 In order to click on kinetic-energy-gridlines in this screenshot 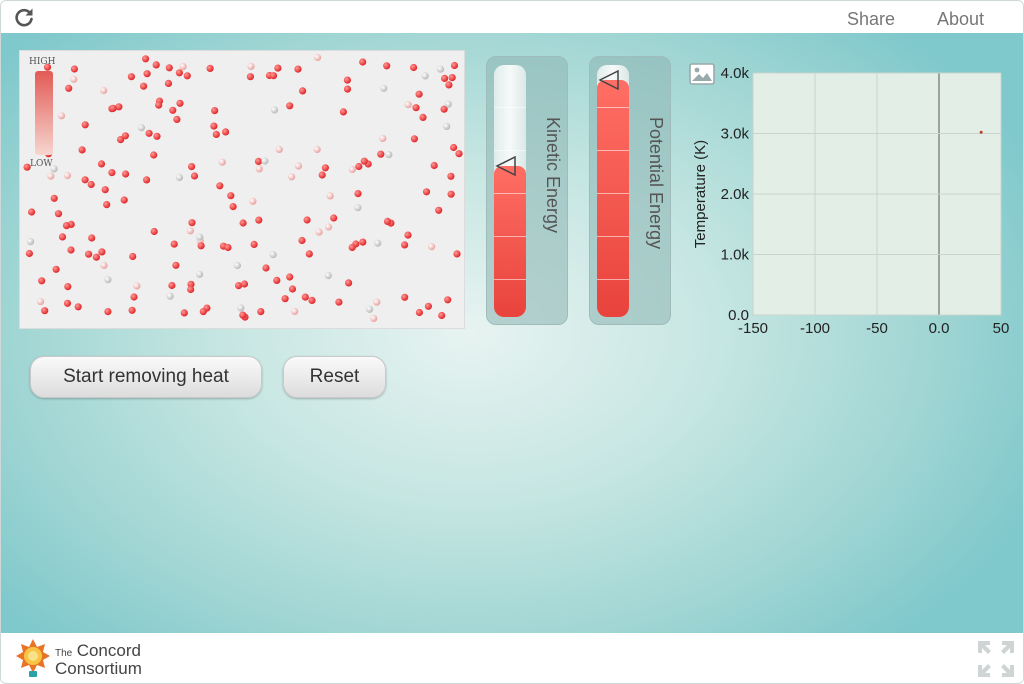, I will do `click(510, 191)`.